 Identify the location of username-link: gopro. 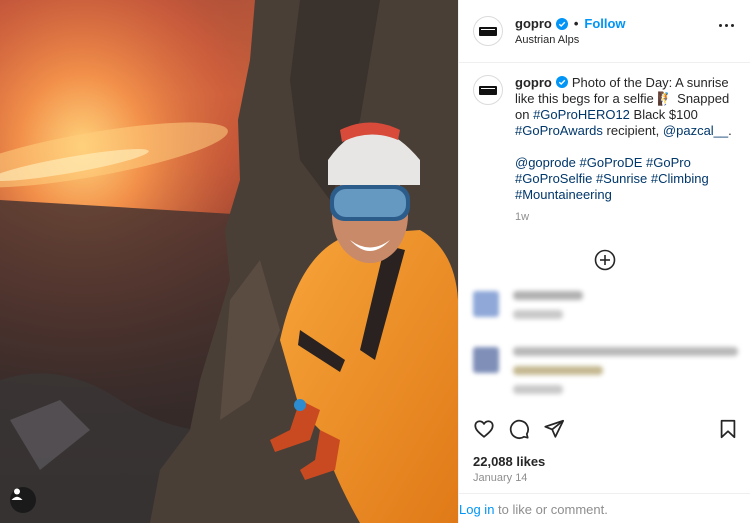
(533, 23).